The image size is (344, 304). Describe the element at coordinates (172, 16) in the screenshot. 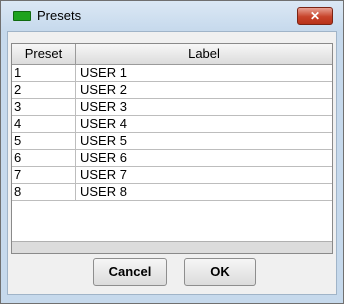

I see `title-bar: Presets ✕` at that location.